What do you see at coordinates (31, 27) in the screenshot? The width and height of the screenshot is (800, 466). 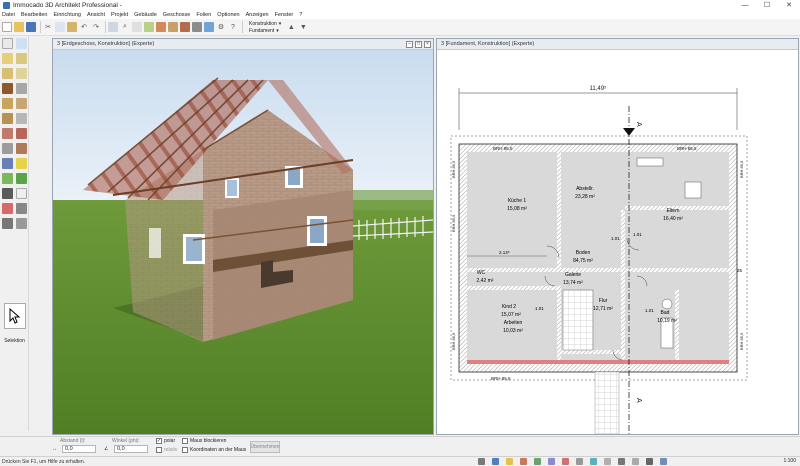 I see `save-icon` at bounding box center [31, 27].